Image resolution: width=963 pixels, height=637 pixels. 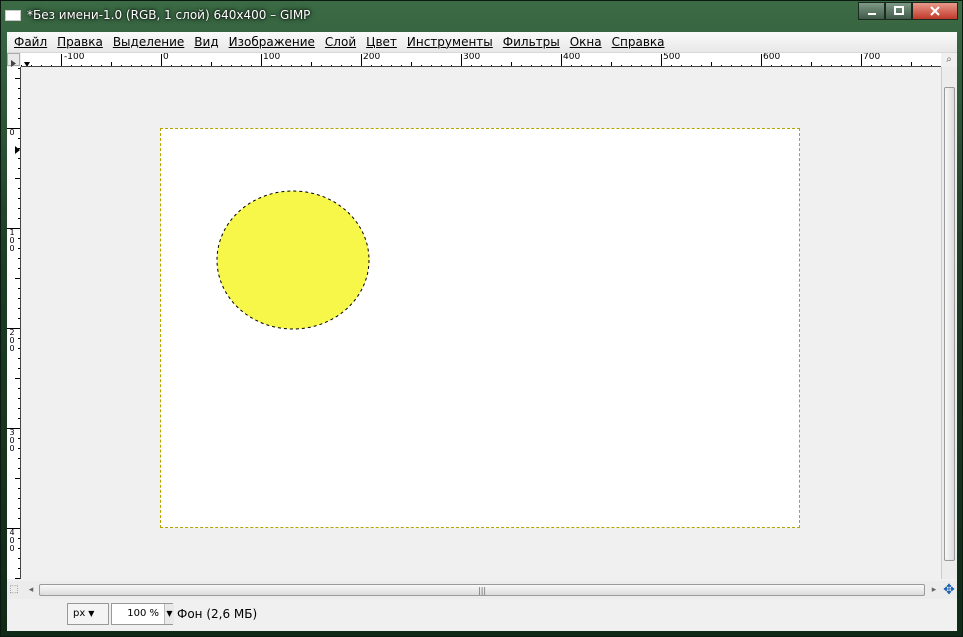 I want to click on maximize-icon, so click(x=898, y=10).